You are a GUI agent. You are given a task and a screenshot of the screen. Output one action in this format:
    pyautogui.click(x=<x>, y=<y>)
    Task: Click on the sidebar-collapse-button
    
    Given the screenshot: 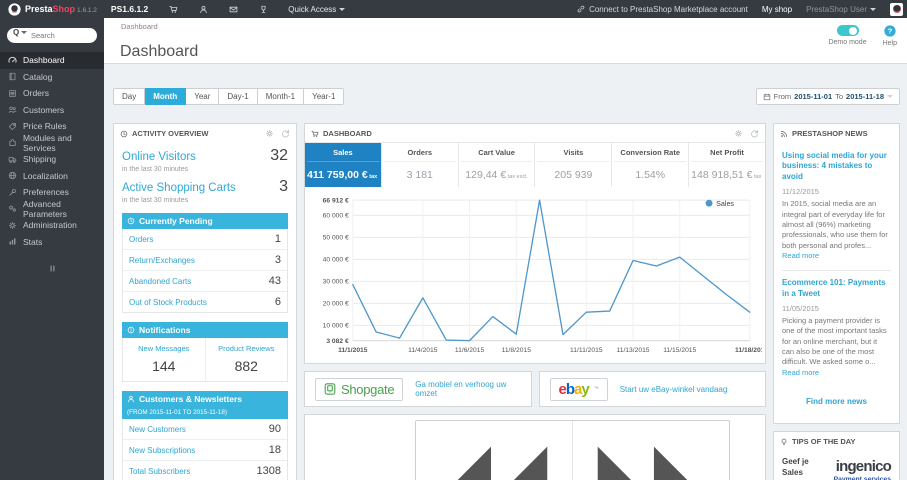 What is the action you would take?
    pyautogui.click(x=52, y=268)
    